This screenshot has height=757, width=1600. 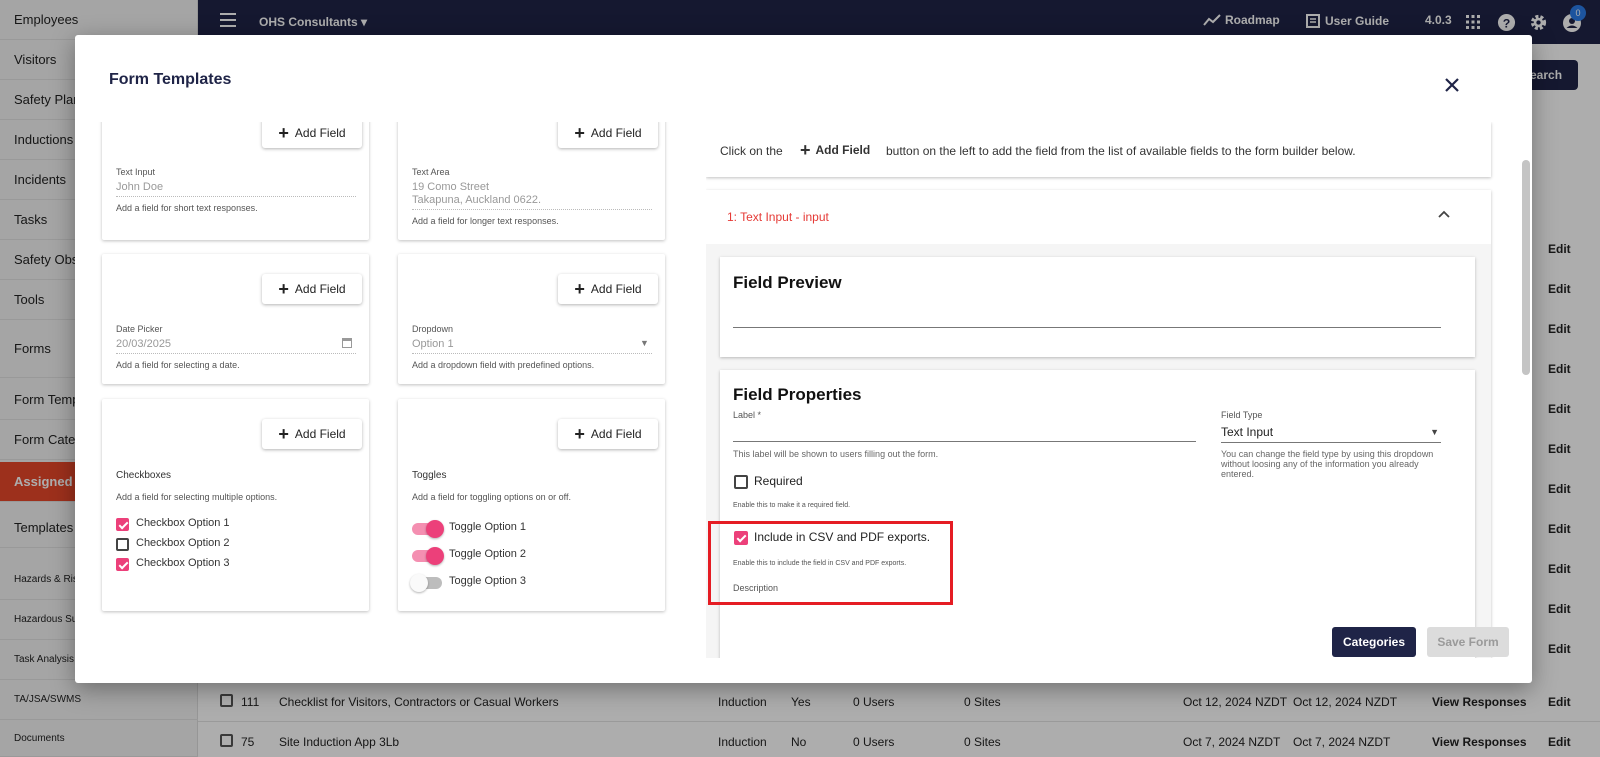 What do you see at coordinates (170, 79) in the screenshot?
I see `dialog-title: Form Templates` at bounding box center [170, 79].